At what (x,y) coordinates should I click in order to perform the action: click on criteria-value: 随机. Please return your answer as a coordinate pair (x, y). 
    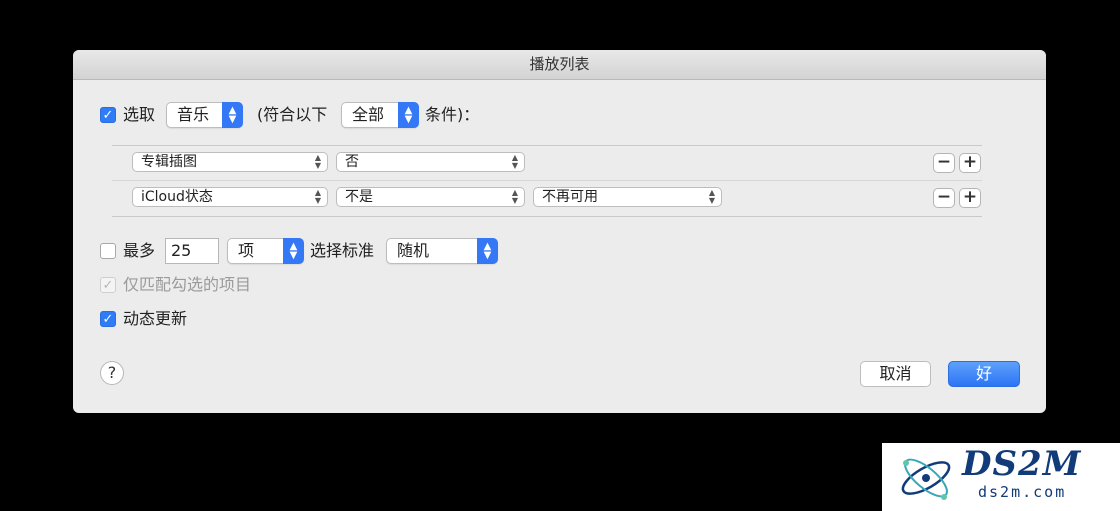
    Looking at the image, I should click on (413, 250).